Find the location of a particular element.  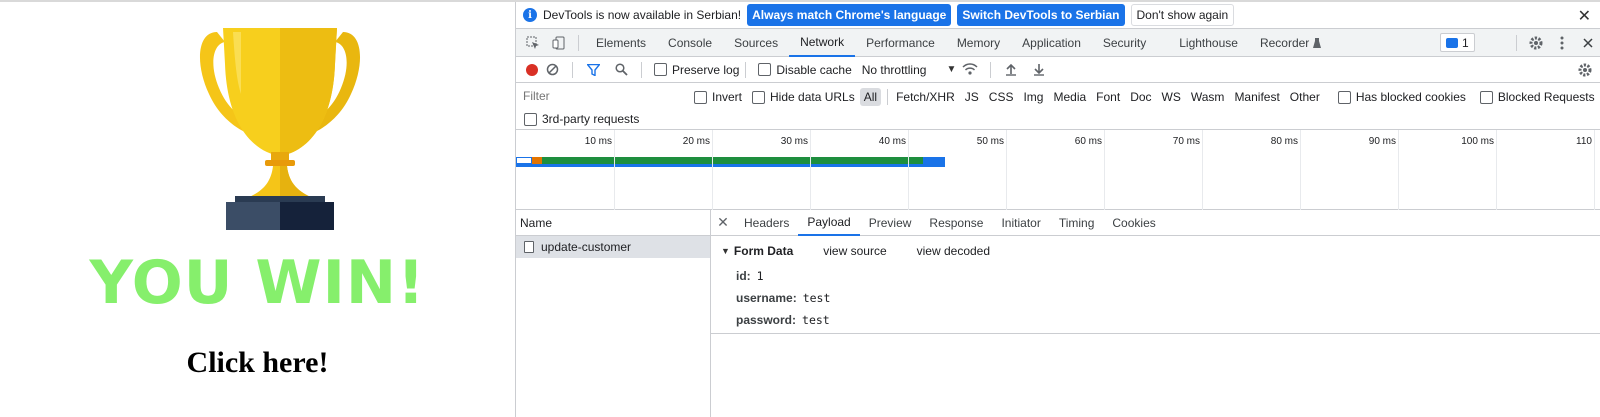

tab-network: Network is located at coordinates (822, 43).